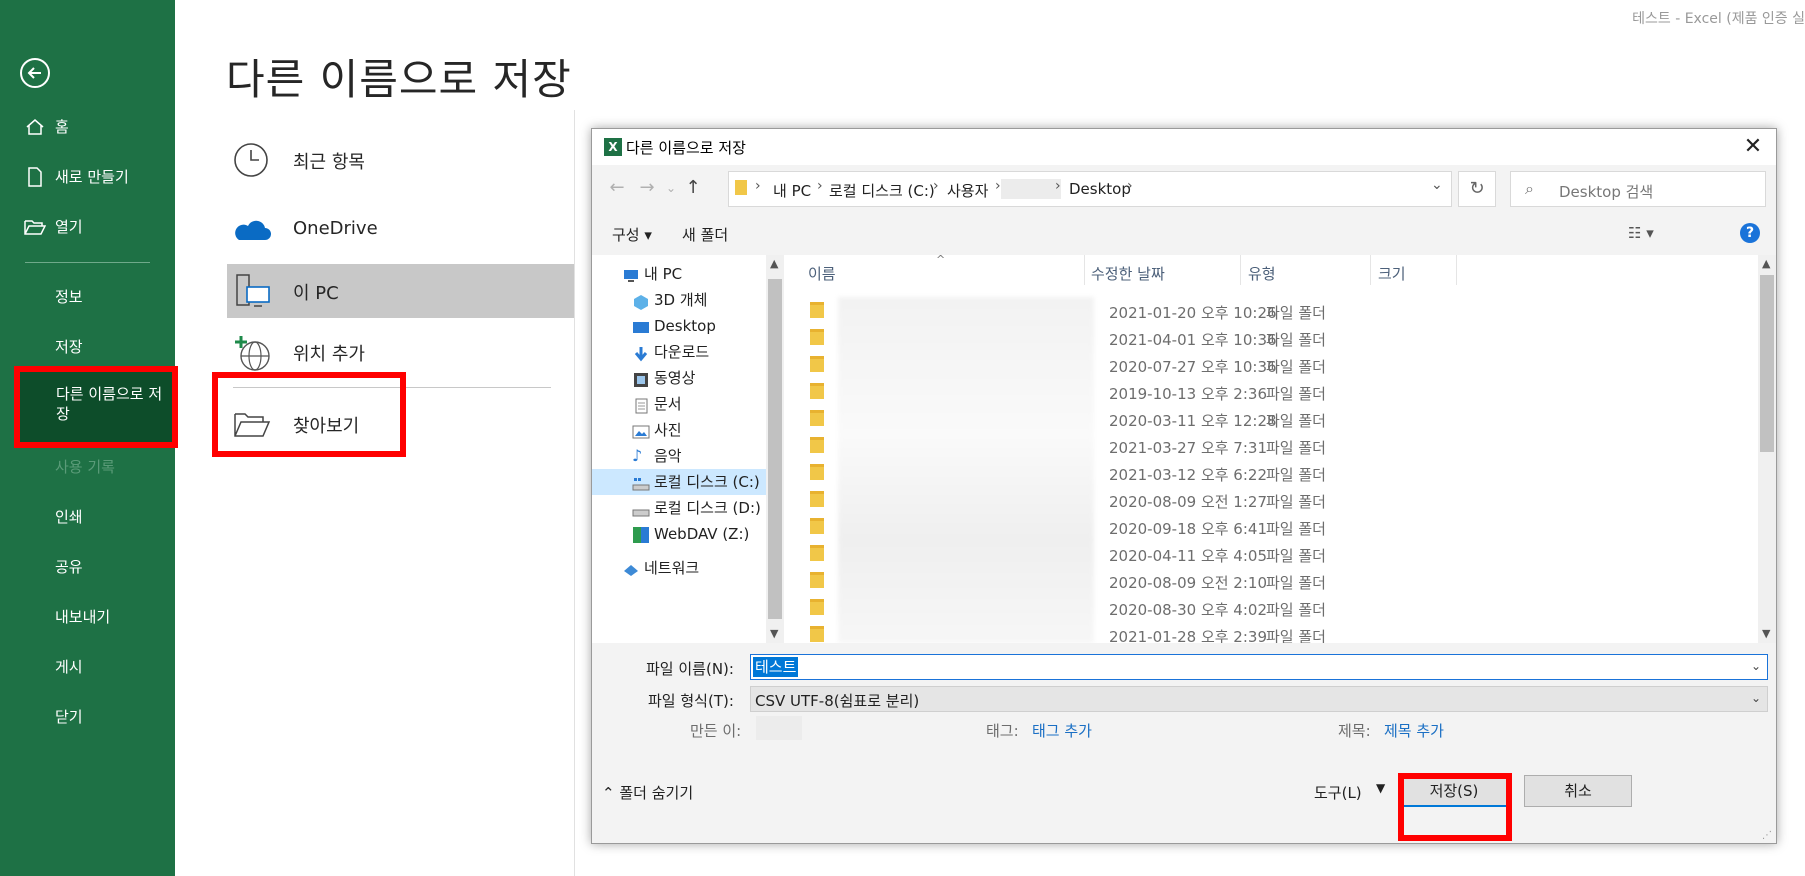 This screenshot has width=1805, height=876. I want to click on back-nav-icon: ←, so click(617, 187).